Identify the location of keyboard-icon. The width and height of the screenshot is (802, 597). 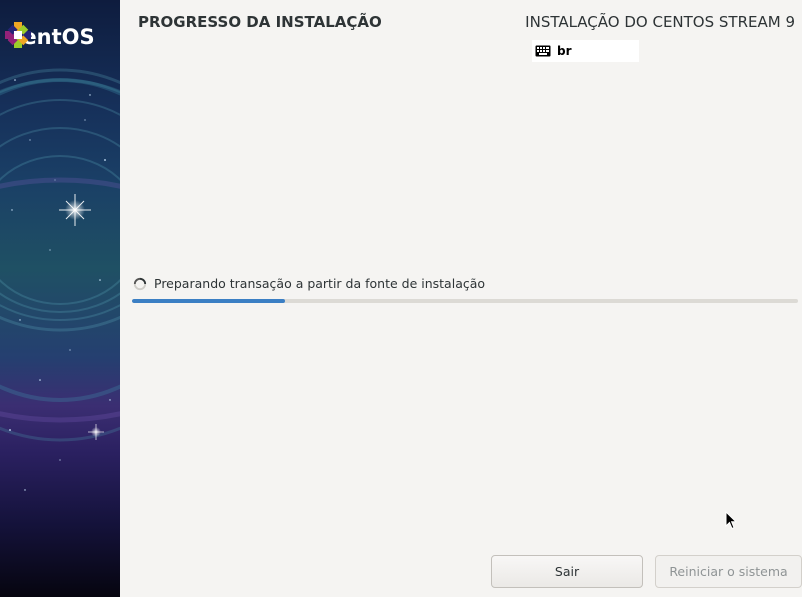
(543, 51).